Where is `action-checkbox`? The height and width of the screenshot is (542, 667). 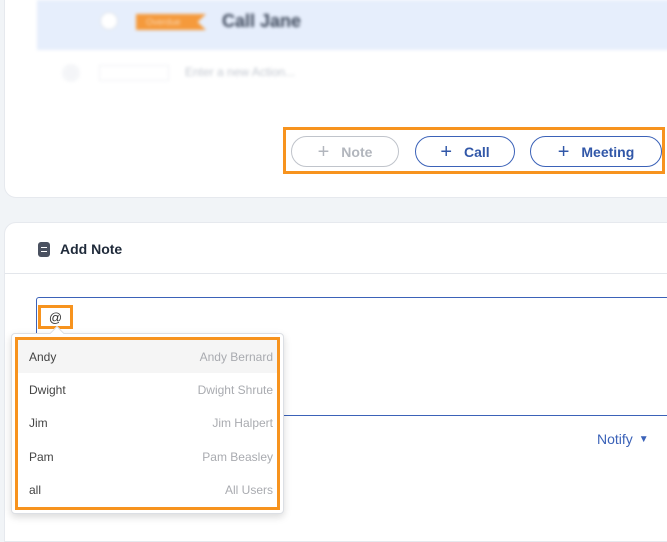 action-checkbox is located at coordinates (109, 21).